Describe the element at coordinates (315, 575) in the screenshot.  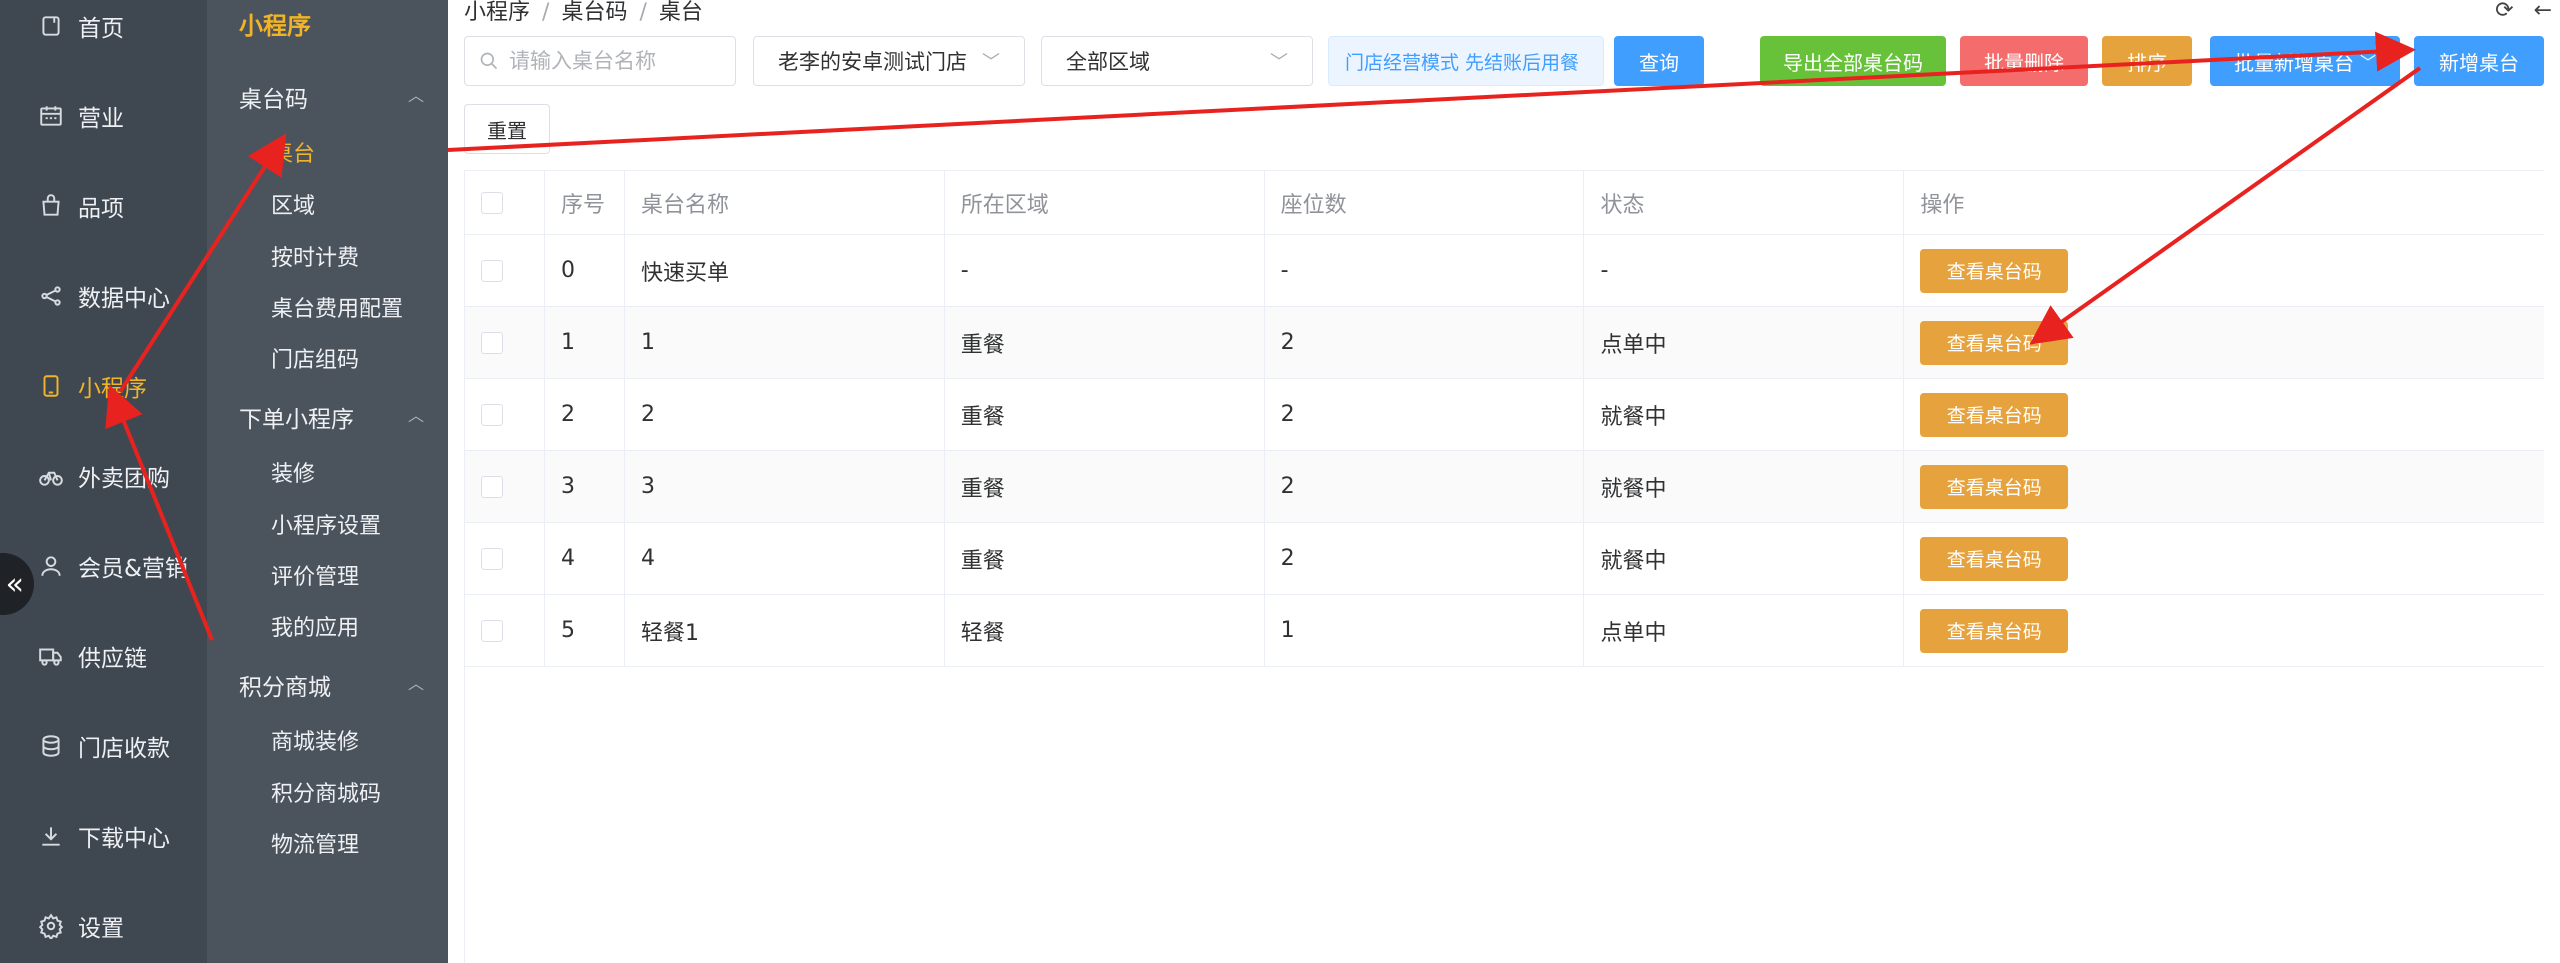
I see `subnav-item-reviews: 评价管理` at that location.